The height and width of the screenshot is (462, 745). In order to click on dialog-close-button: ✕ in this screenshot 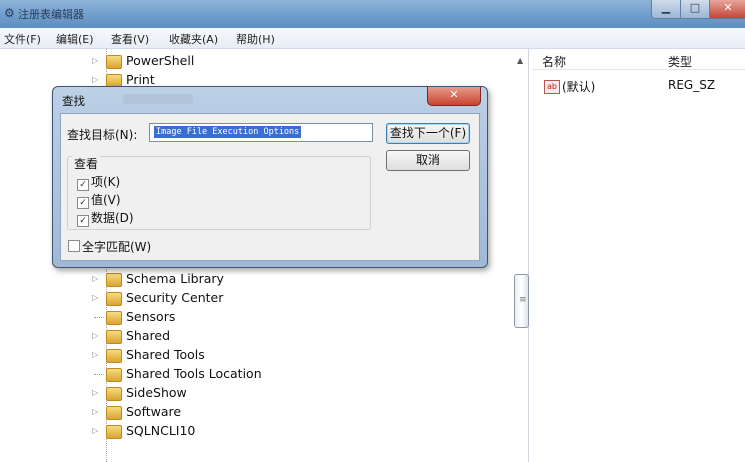, I will do `click(454, 96)`.